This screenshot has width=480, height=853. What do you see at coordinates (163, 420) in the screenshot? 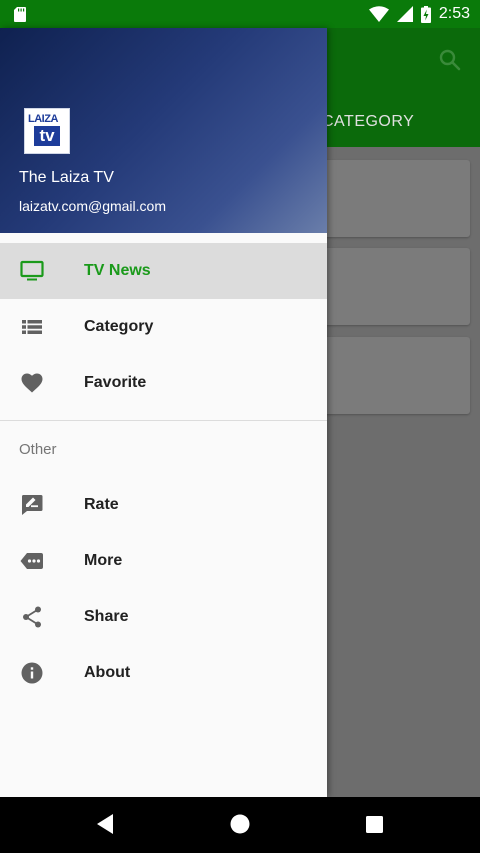
I see `divider` at bounding box center [163, 420].